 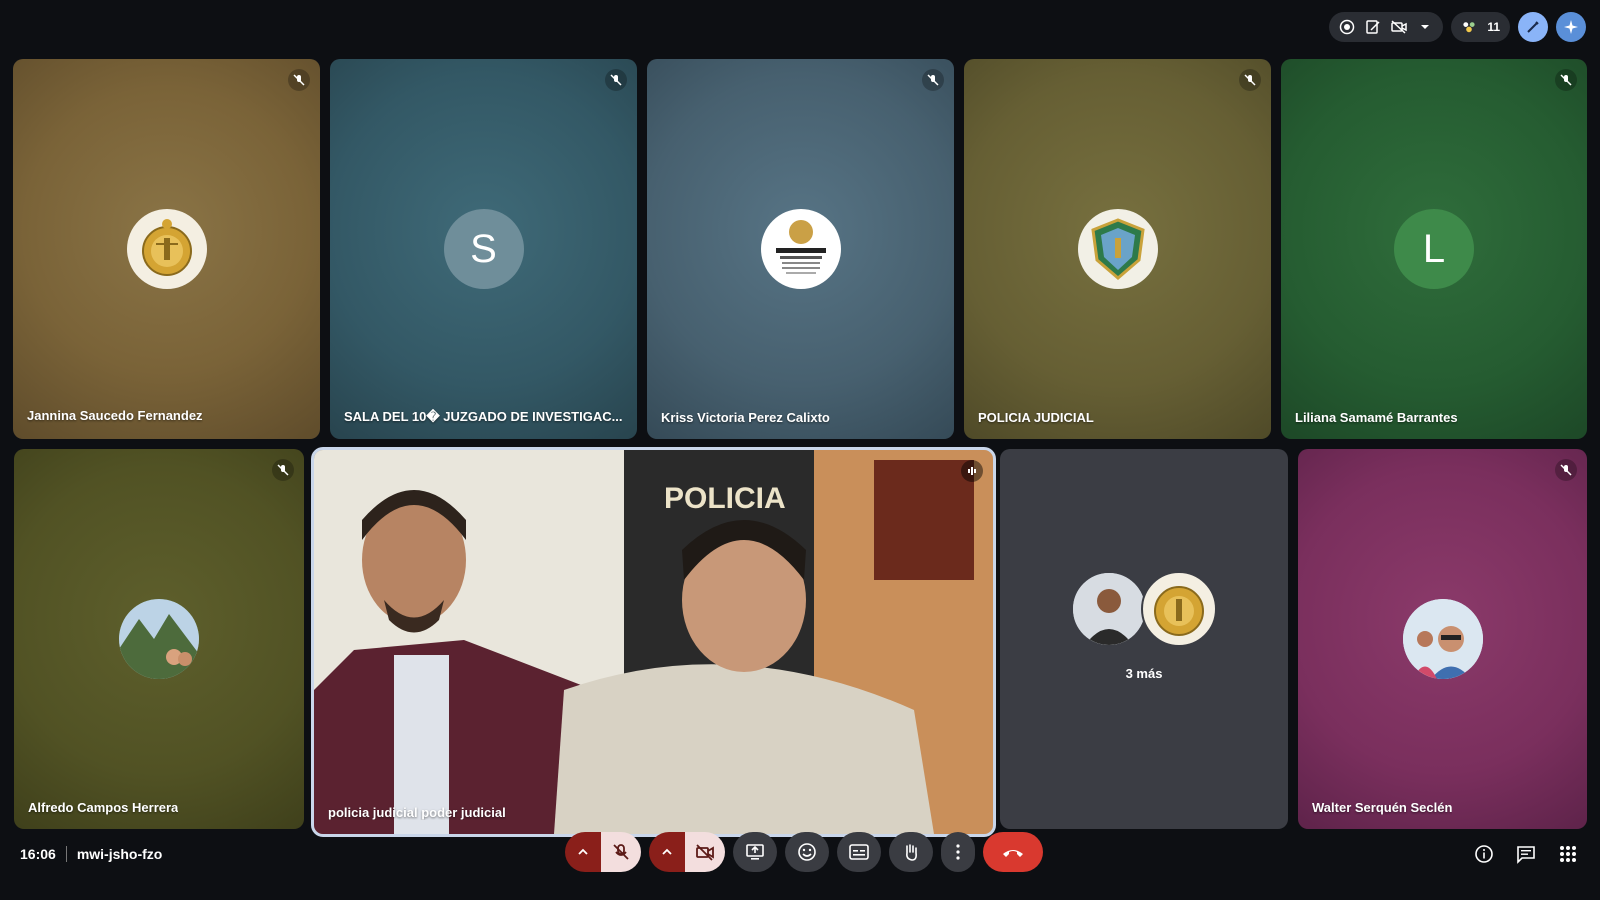 What do you see at coordinates (1386, 27) in the screenshot?
I see `host-controls-pill` at bounding box center [1386, 27].